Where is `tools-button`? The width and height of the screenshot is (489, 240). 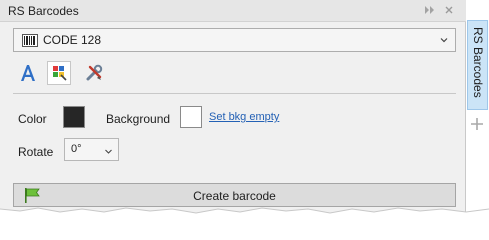
tools-button is located at coordinates (94, 73).